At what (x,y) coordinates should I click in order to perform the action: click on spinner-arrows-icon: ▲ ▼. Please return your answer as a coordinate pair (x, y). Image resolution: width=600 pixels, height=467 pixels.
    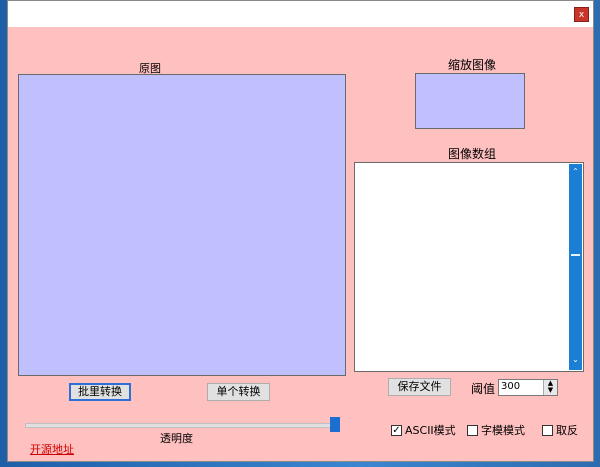
    Looking at the image, I should click on (550, 387).